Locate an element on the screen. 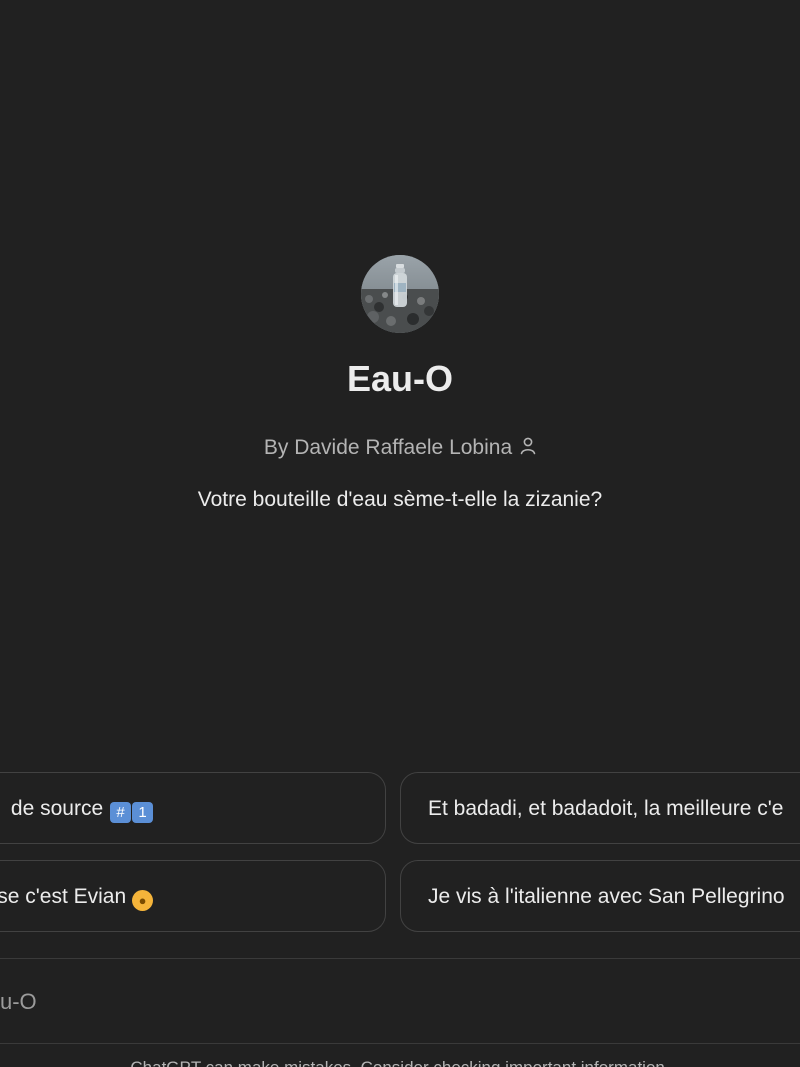 This screenshot has width=800, height=1067. baby-face-emoji: ● is located at coordinates (142, 900).